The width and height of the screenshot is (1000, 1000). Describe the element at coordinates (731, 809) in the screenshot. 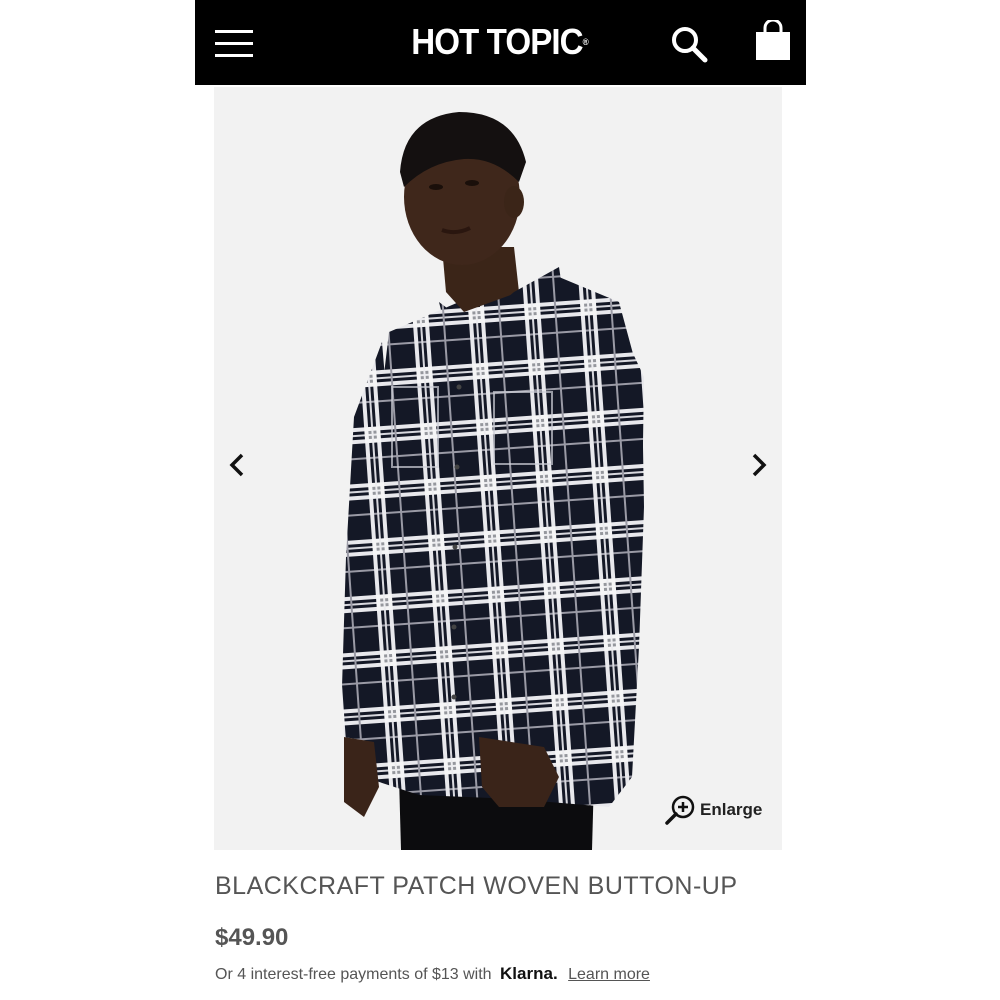

I see `enlarge-label: Enlarge` at that location.